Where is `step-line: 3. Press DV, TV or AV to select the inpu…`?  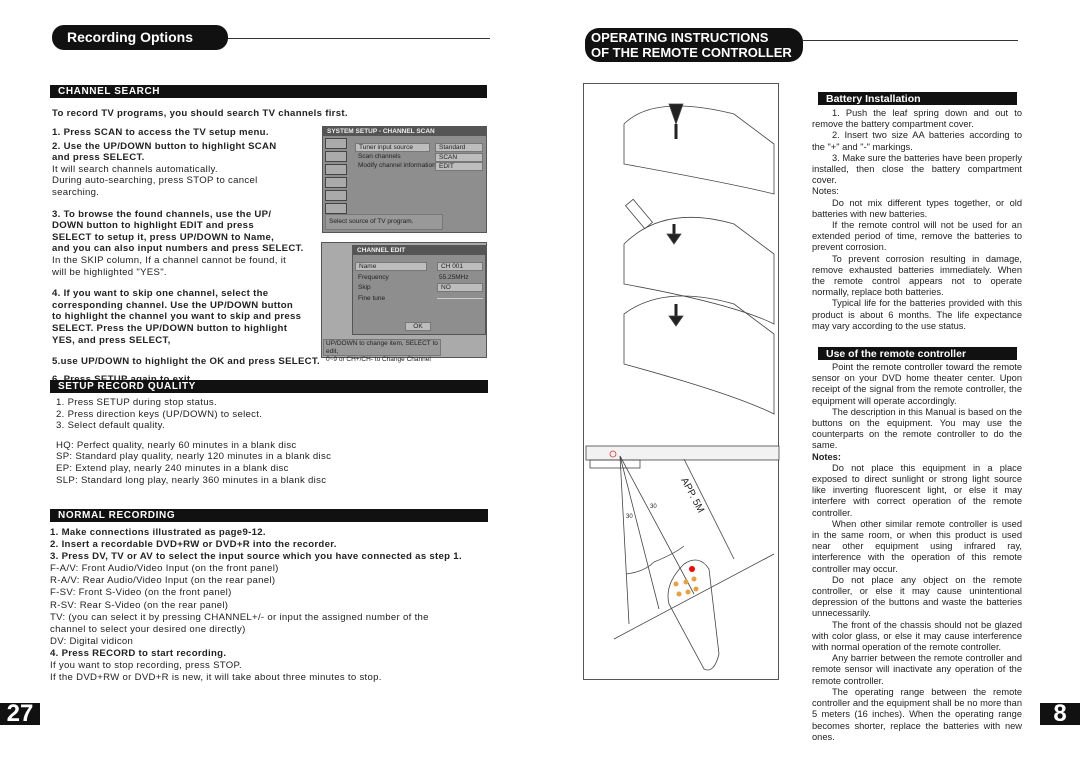 step-line: 3. Press DV, TV or AV to select the inpu… is located at coordinates (256, 557).